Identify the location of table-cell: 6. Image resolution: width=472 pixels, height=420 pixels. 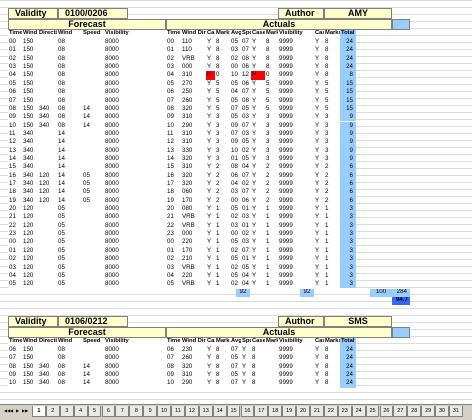
(348, 192).